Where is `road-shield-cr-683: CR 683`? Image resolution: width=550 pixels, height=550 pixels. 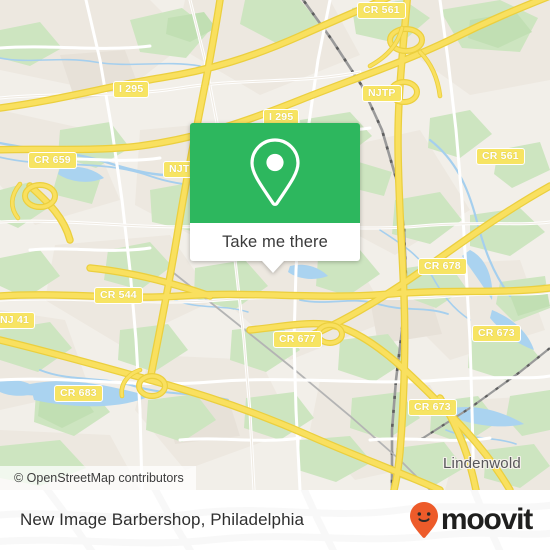 road-shield-cr-683: CR 683 is located at coordinates (78, 393).